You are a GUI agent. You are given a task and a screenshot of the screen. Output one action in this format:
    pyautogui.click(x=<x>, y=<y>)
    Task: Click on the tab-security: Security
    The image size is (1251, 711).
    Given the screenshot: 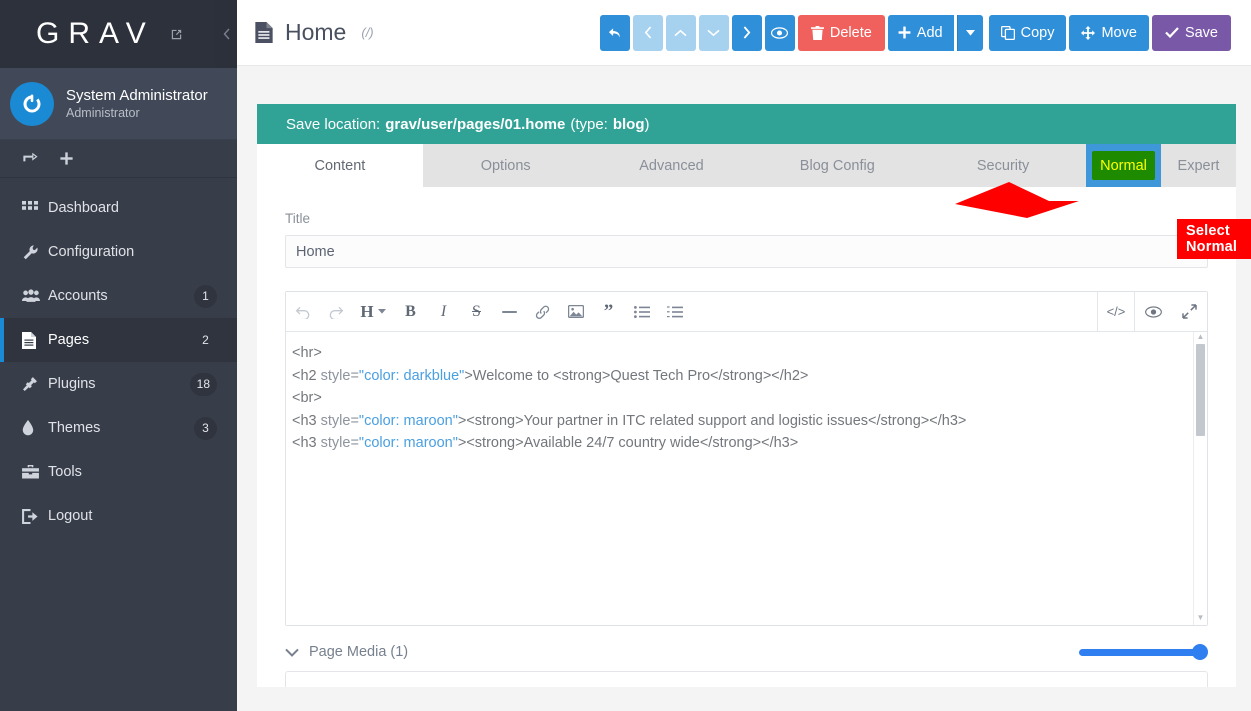 What is the action you would take?
    pyautogui.click(x=1003, y=165)
    